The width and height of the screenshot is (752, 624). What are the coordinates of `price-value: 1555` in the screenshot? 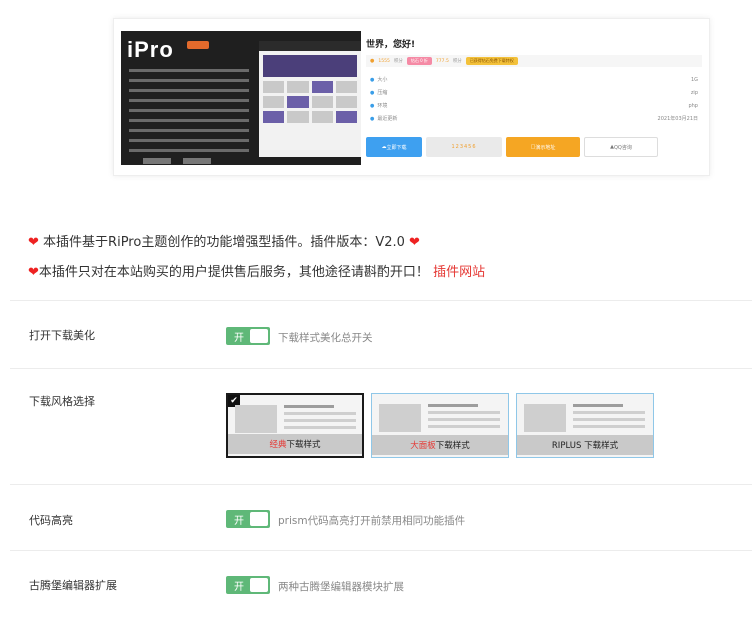 It's located at (384, 61).